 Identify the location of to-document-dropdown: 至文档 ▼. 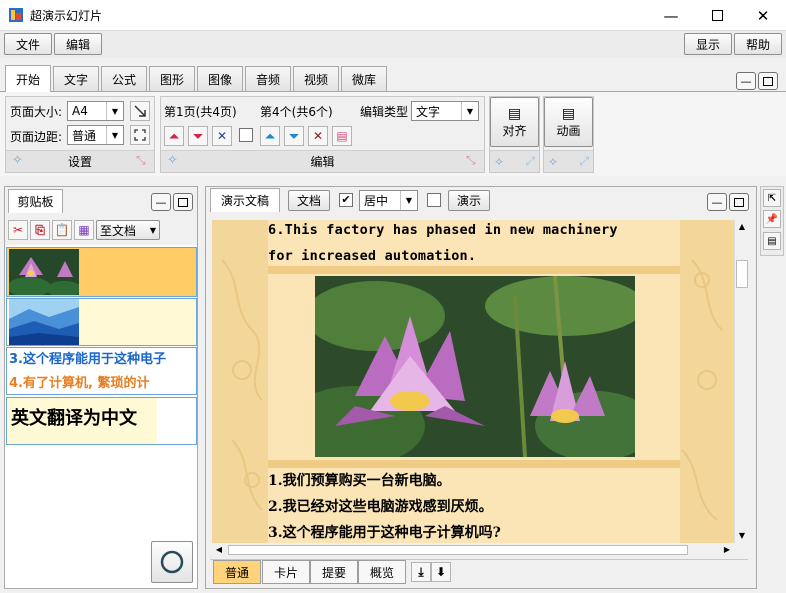
(128, 230).